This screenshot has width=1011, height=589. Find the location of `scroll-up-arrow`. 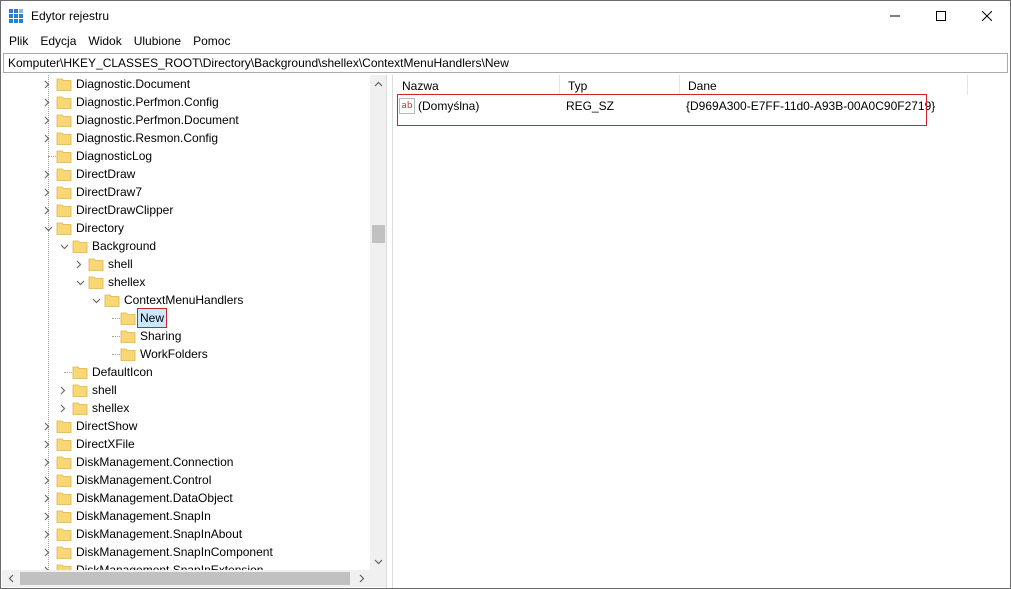

scroll-up-arrow is located at coordinates (378, 83).